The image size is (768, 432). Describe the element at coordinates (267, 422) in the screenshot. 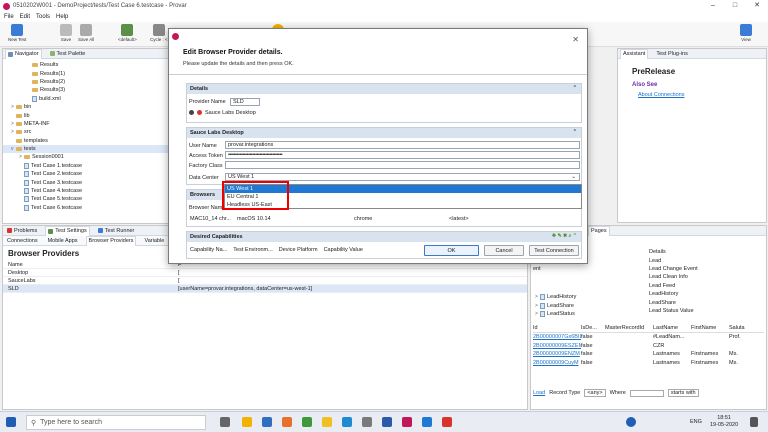

I see `store-icon` at that location.